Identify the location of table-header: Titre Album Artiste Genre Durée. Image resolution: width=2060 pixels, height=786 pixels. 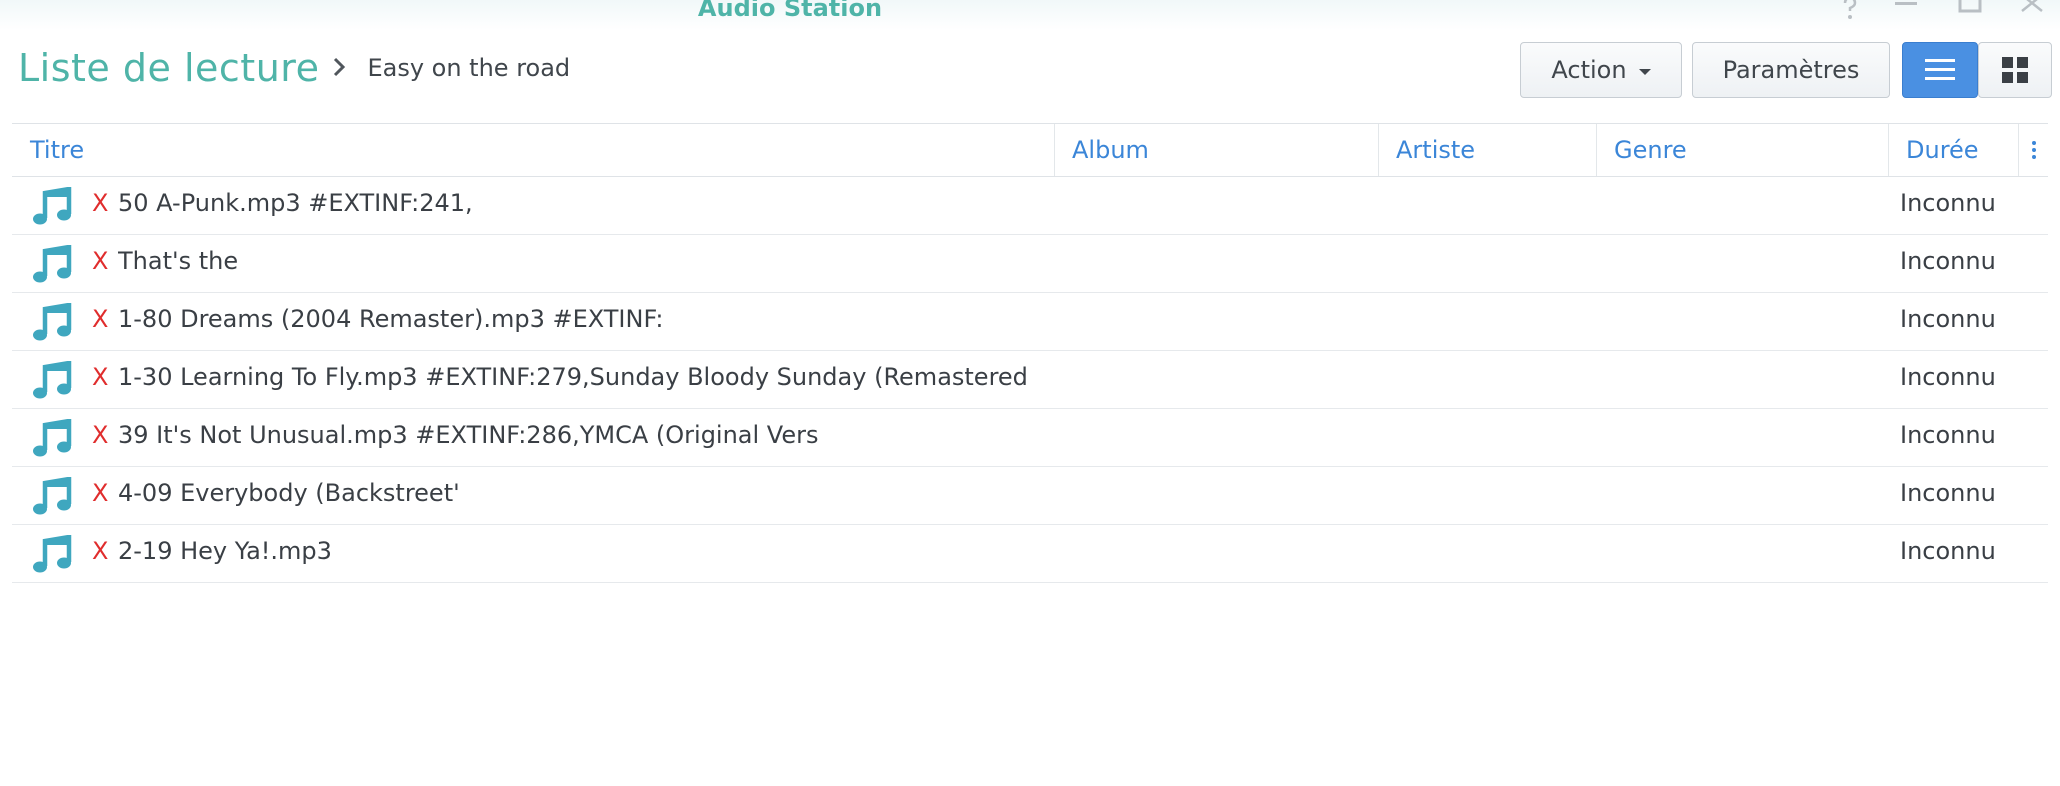
(1030, 150).